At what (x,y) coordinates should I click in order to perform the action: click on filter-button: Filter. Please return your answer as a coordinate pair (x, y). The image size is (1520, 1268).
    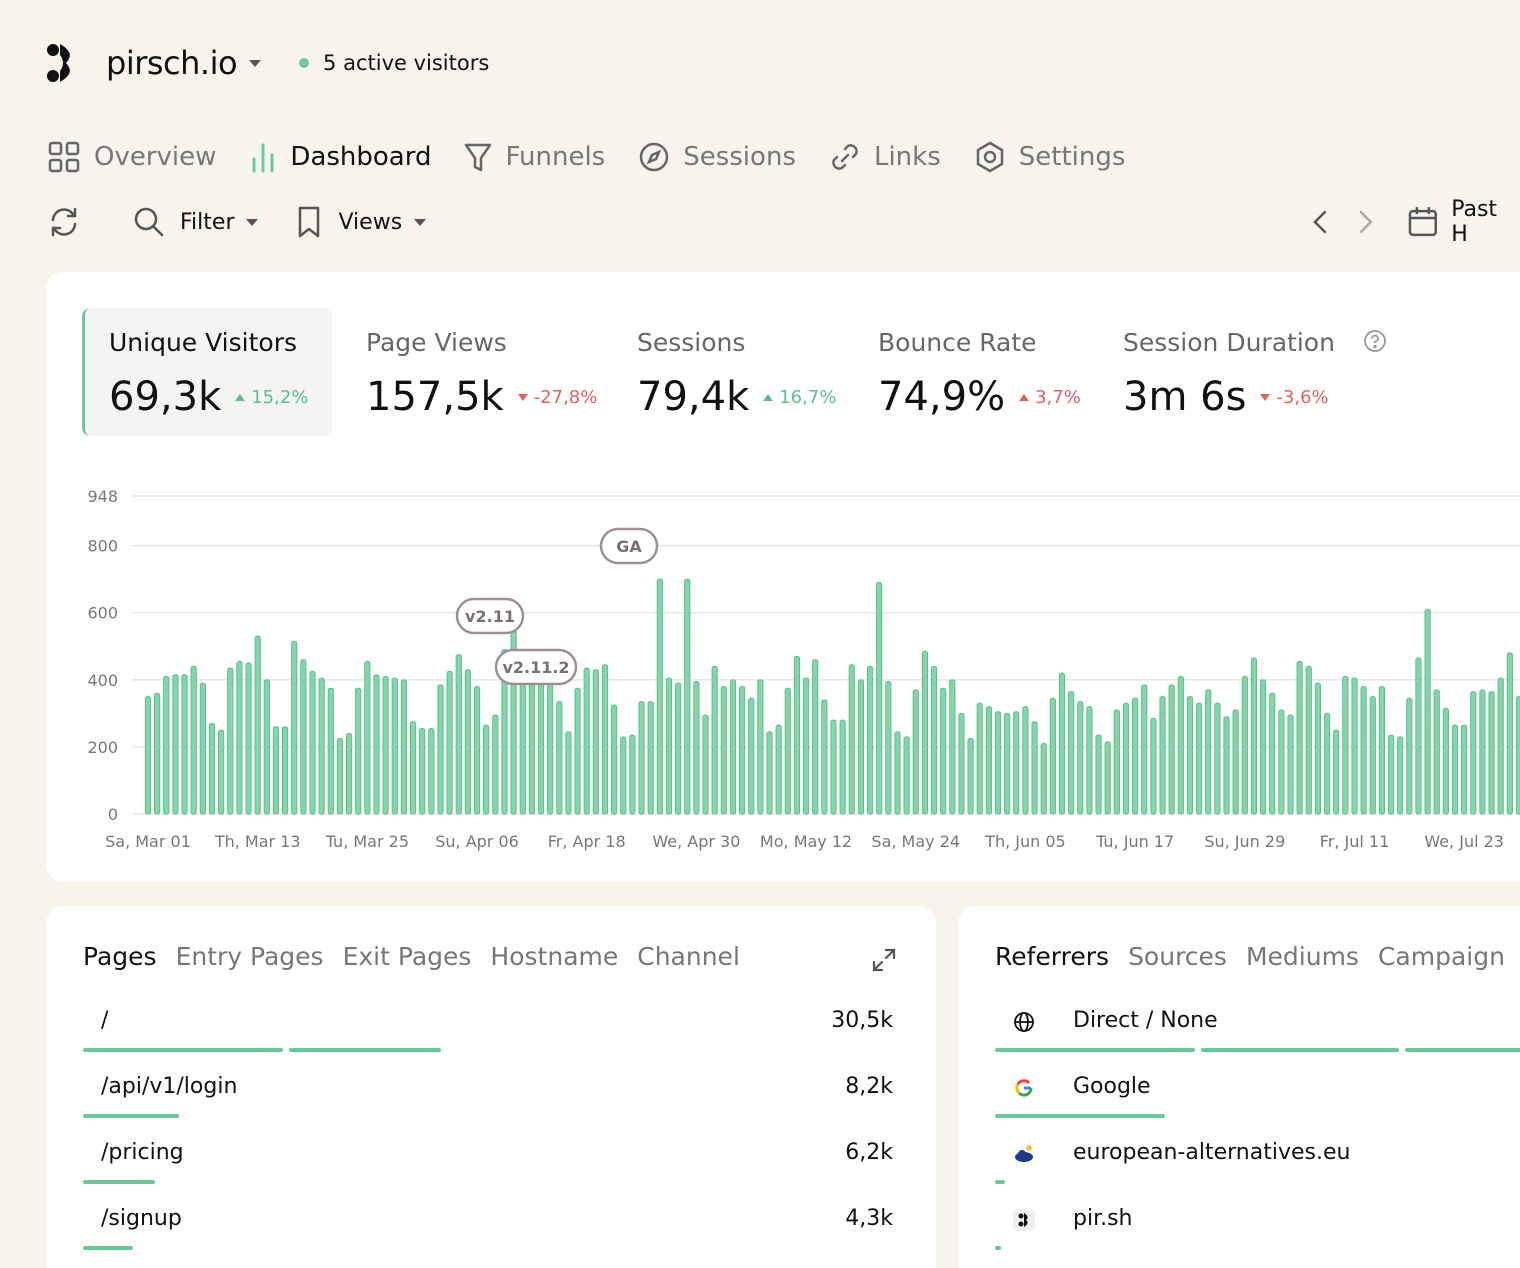
    Looking at the image, I should click on (195, 222).